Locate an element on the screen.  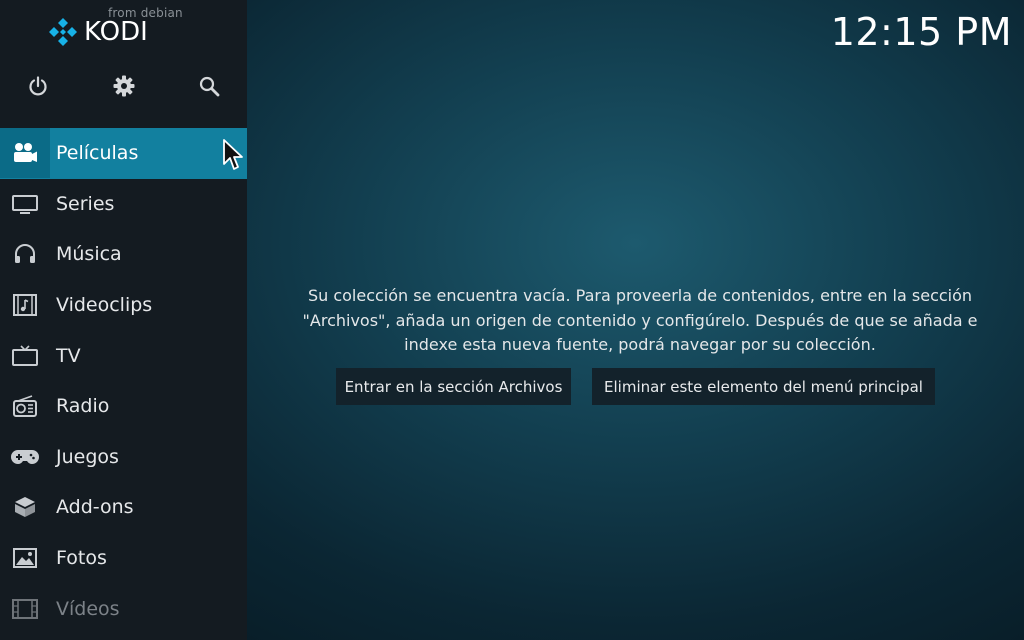
brand-subtitle: from debian is located at coordinates (145, 13).